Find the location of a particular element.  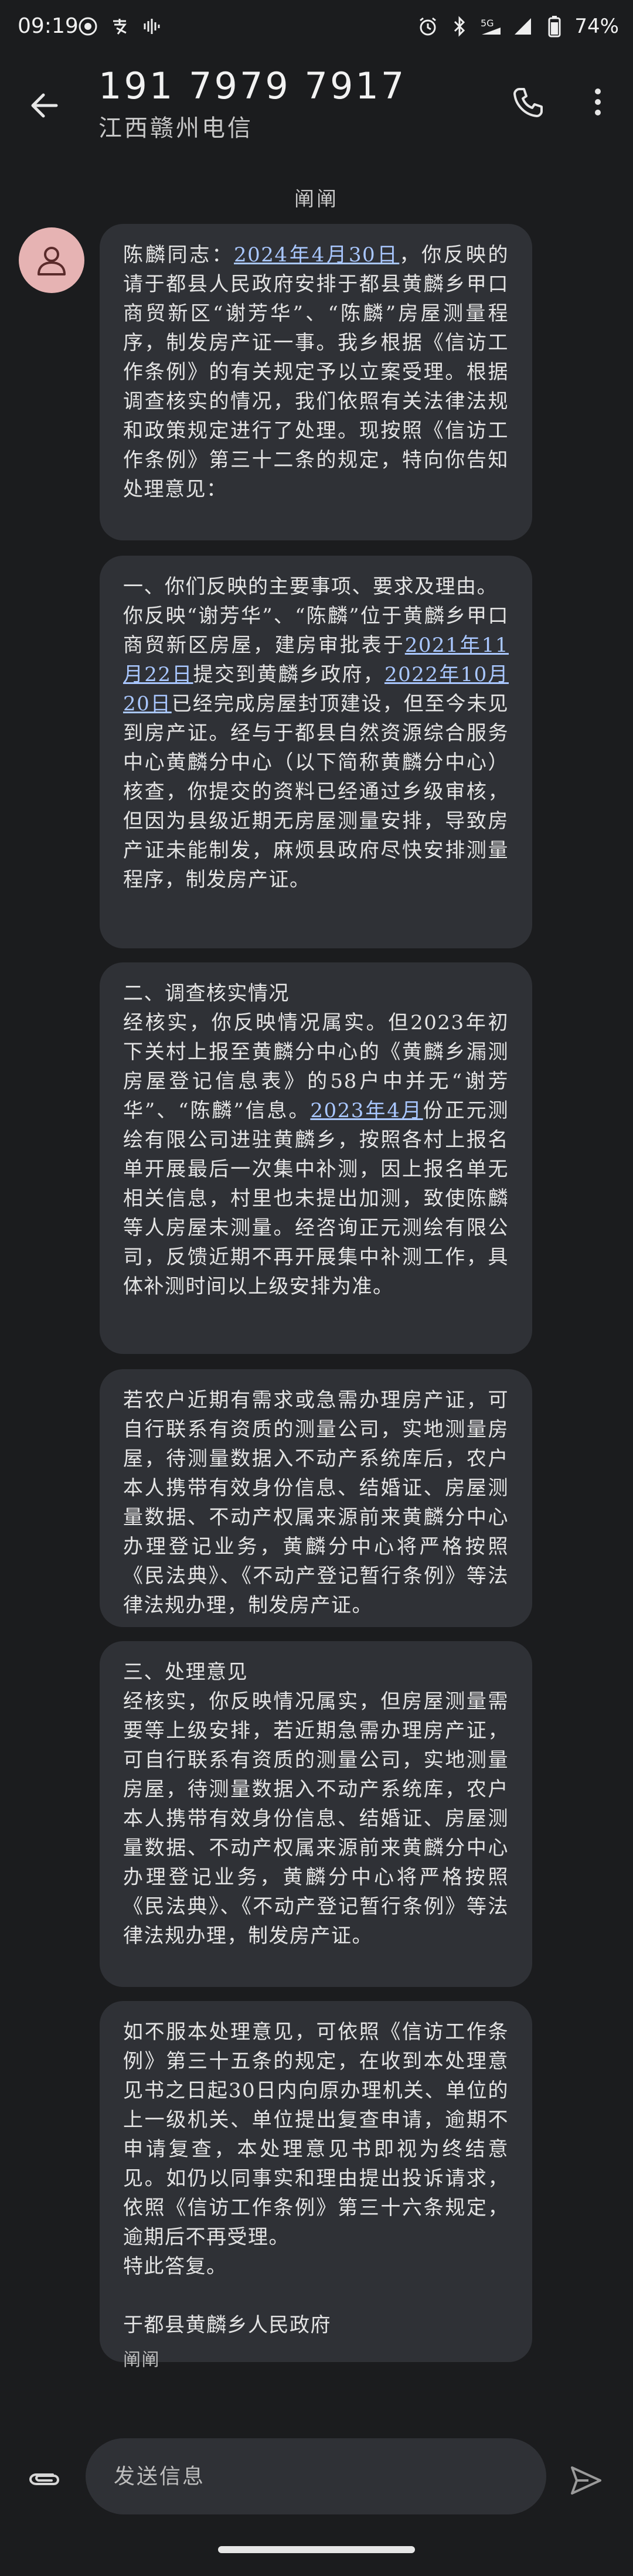

call-button is located at coordinates (527, 102).